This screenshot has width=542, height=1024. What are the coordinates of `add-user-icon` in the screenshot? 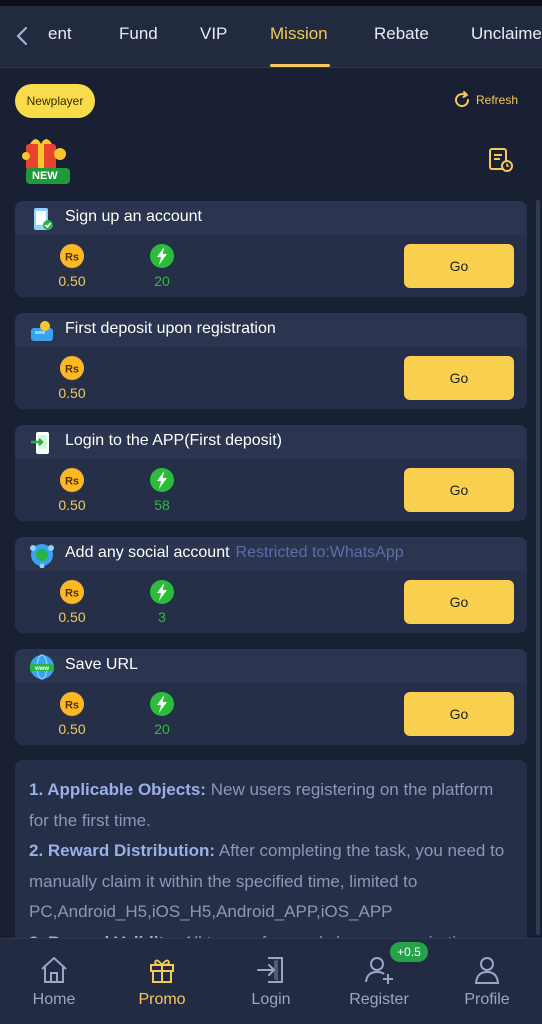 It's located at (379, 970).